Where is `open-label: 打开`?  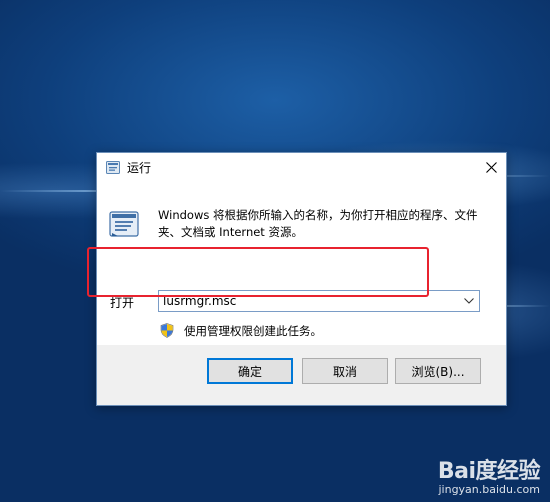 open-label: 打开 is located at coordinates (122, 303).